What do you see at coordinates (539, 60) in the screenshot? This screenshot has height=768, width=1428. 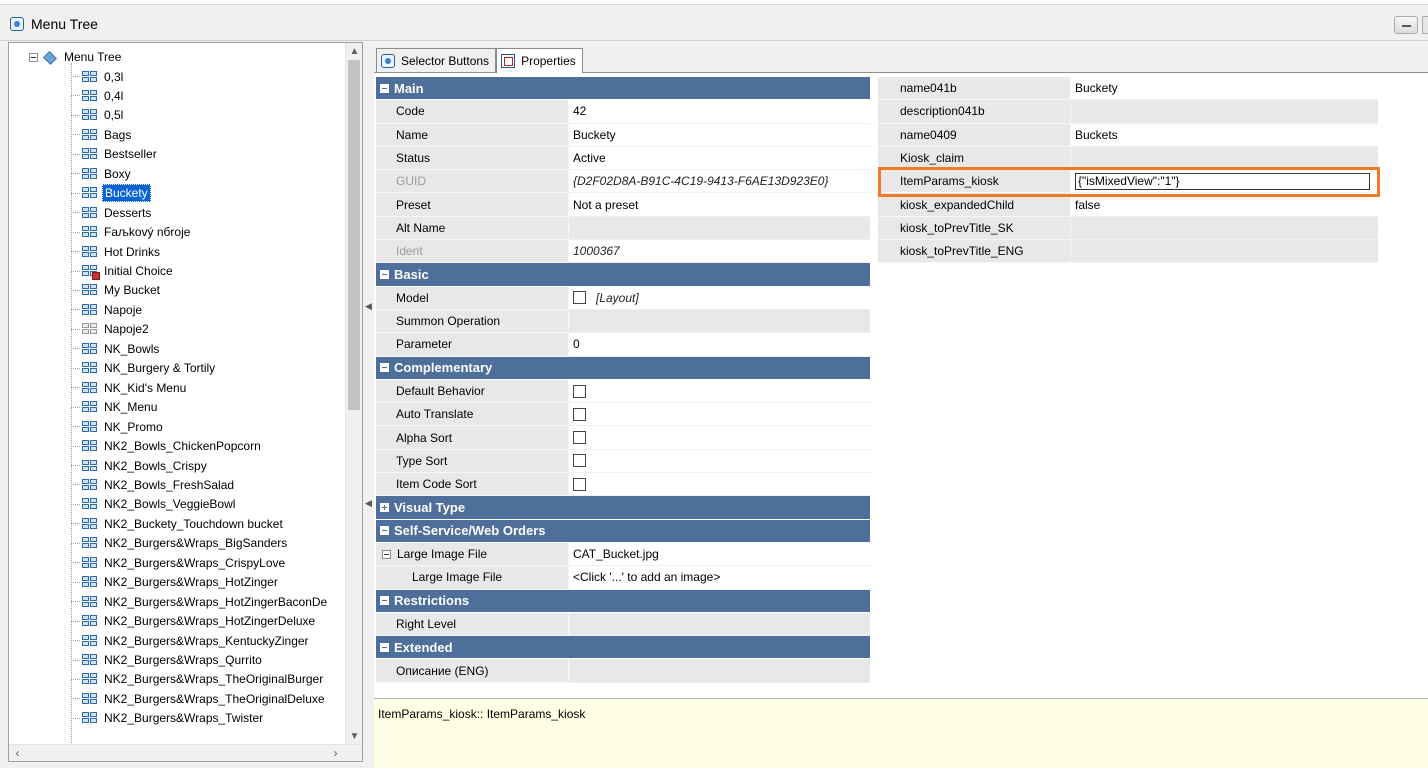 I see `tab-properties: Properties` at bounding box center [539, 60].